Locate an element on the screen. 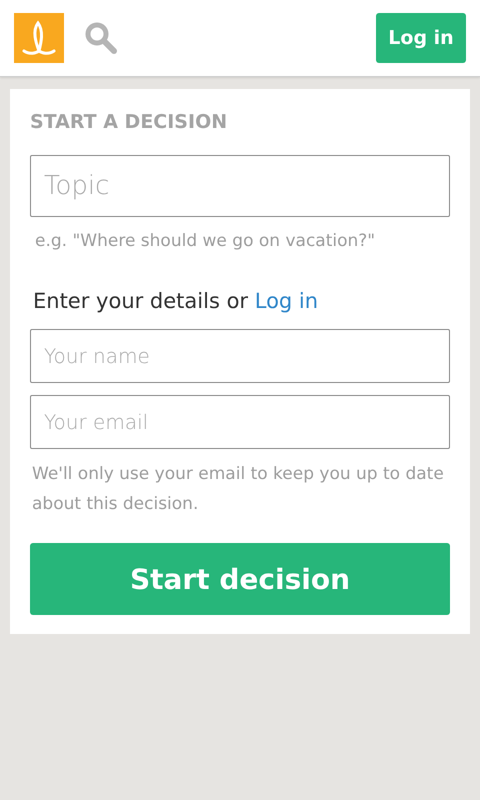 This screenshot has height=800, width=480. name-field: Your name is located at coordinates (240, 356).